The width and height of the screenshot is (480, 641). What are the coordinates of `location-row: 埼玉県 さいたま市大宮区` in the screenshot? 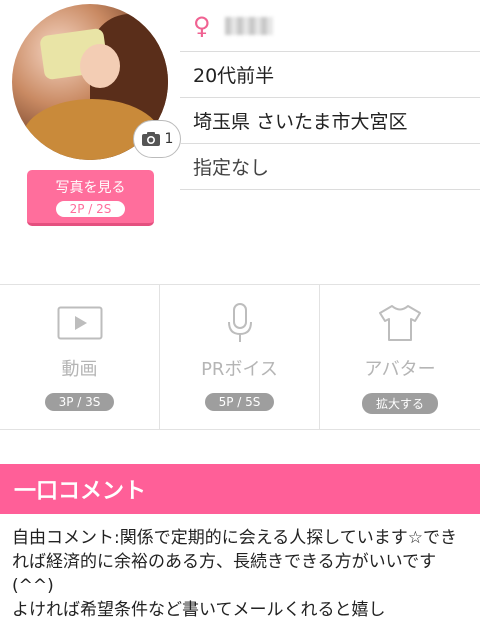 It's located at (330, 121).